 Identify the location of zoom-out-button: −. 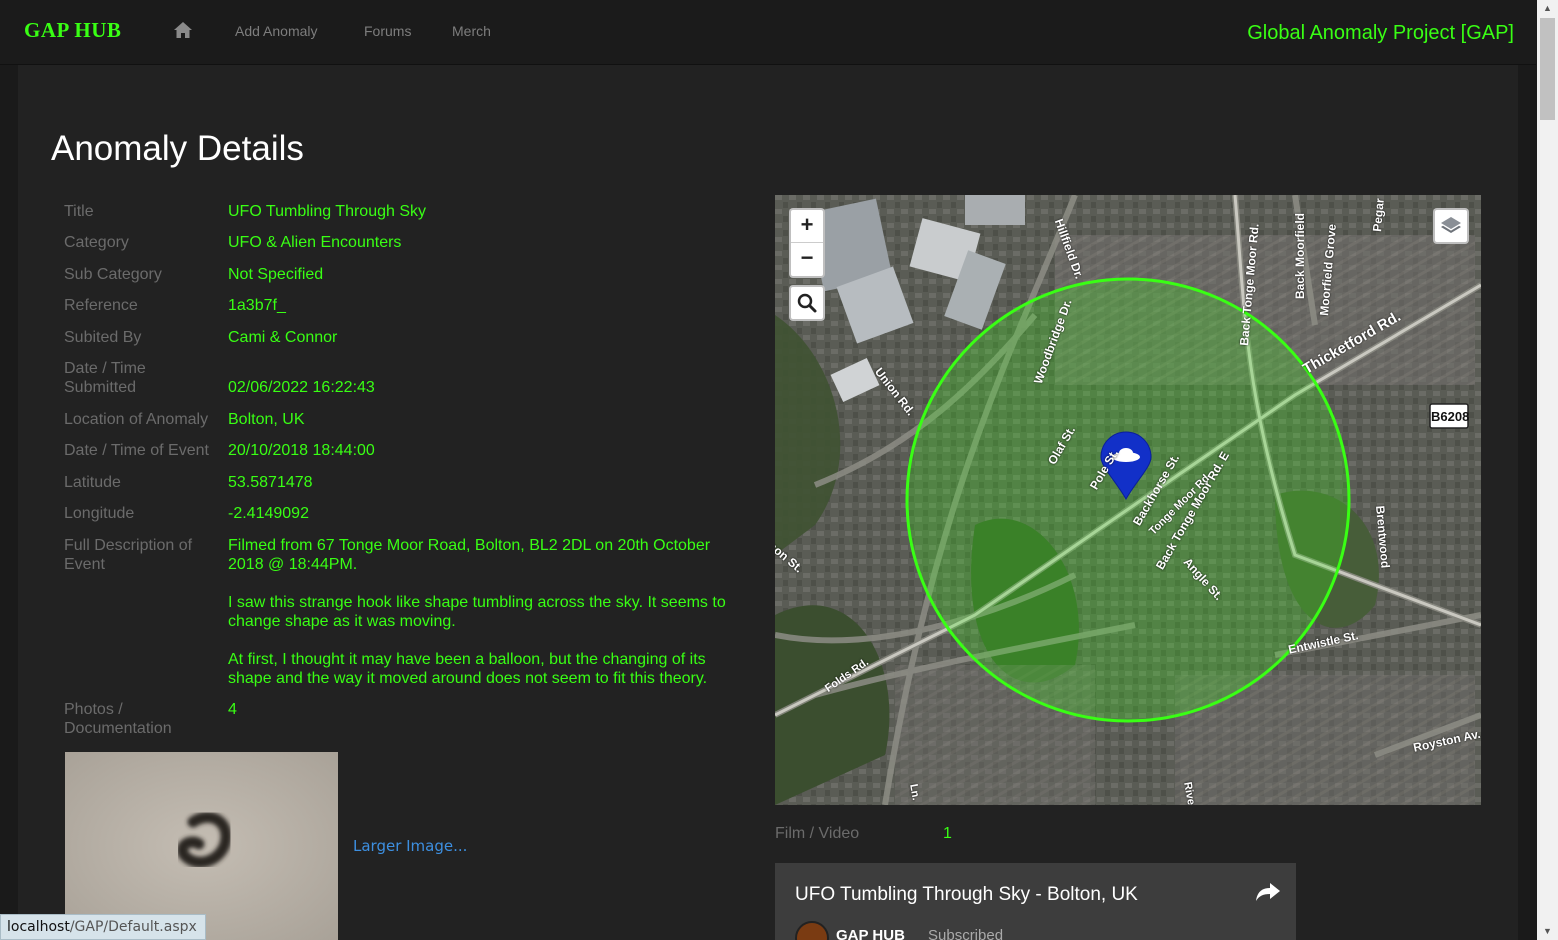
(807, 259).